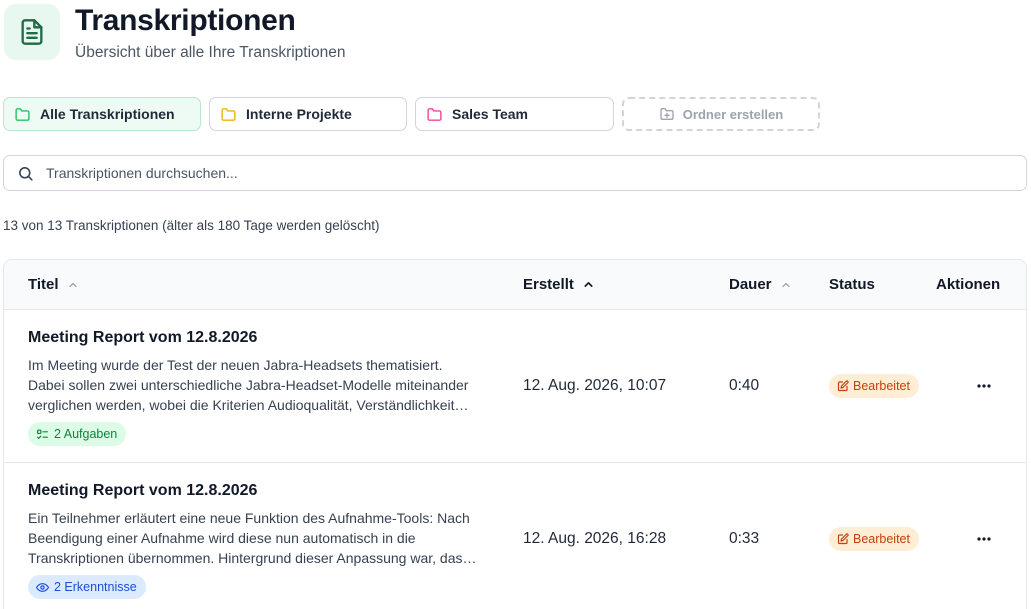 Image resolution: width=1031 pixels, height=609 pixels. Describe the element at coordinates (42, 587) in the screenshot. I see `eye-icon` at that location.